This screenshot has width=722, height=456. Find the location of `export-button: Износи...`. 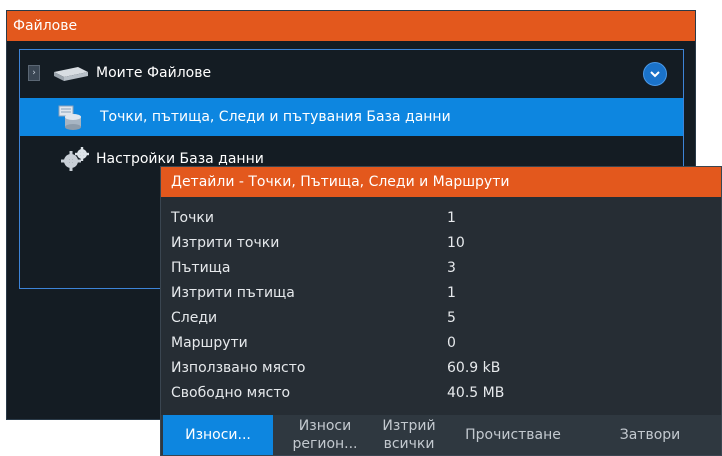

export-button: Износи... is located at coordinates (218, 435).